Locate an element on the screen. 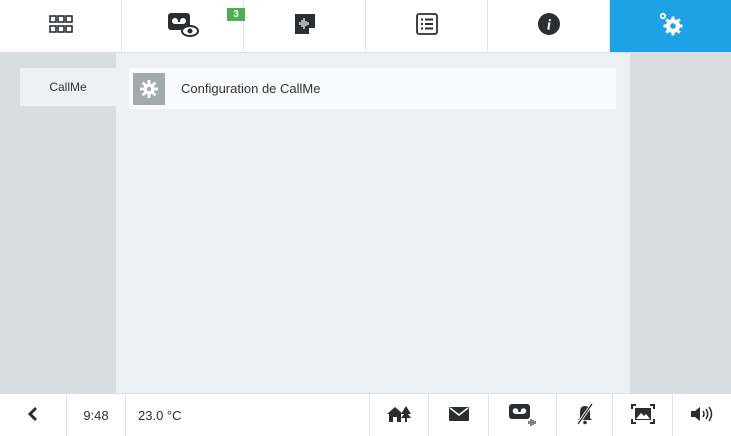  tab-apps is located at coordinates (61, 26).